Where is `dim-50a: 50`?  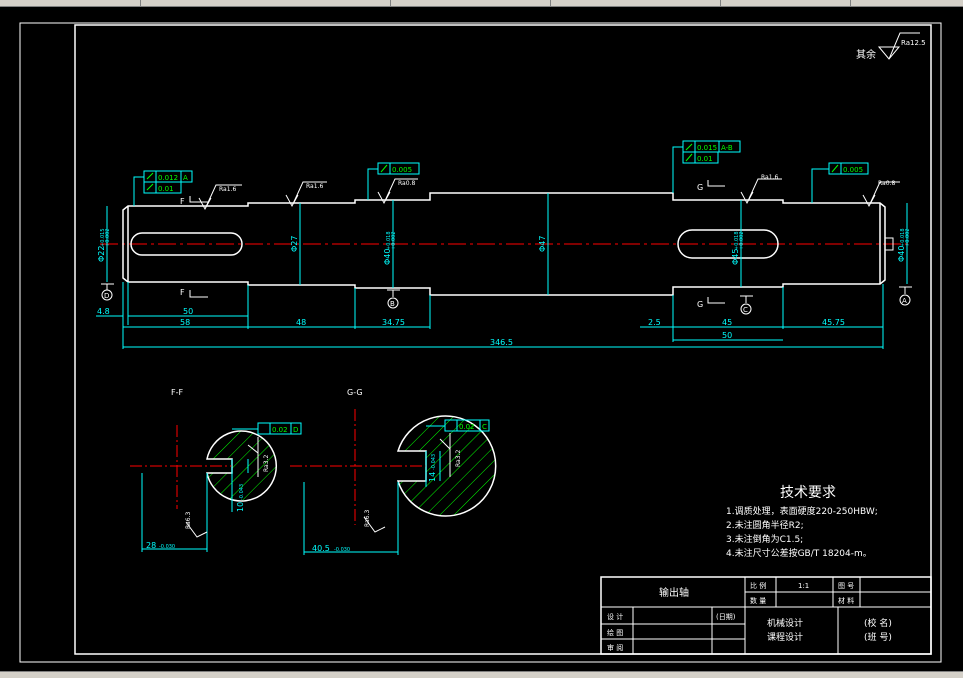 dim-50a: 50 is located at coordinates (188, 311).